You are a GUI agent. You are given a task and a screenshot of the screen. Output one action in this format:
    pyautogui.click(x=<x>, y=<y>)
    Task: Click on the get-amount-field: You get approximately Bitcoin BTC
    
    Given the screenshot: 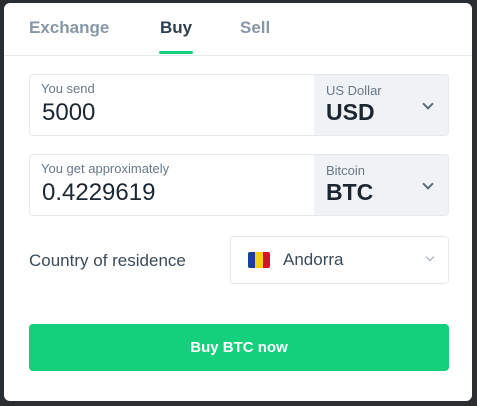 What is the action you would take?
    pyautogui.click(x=239, y=185)
    